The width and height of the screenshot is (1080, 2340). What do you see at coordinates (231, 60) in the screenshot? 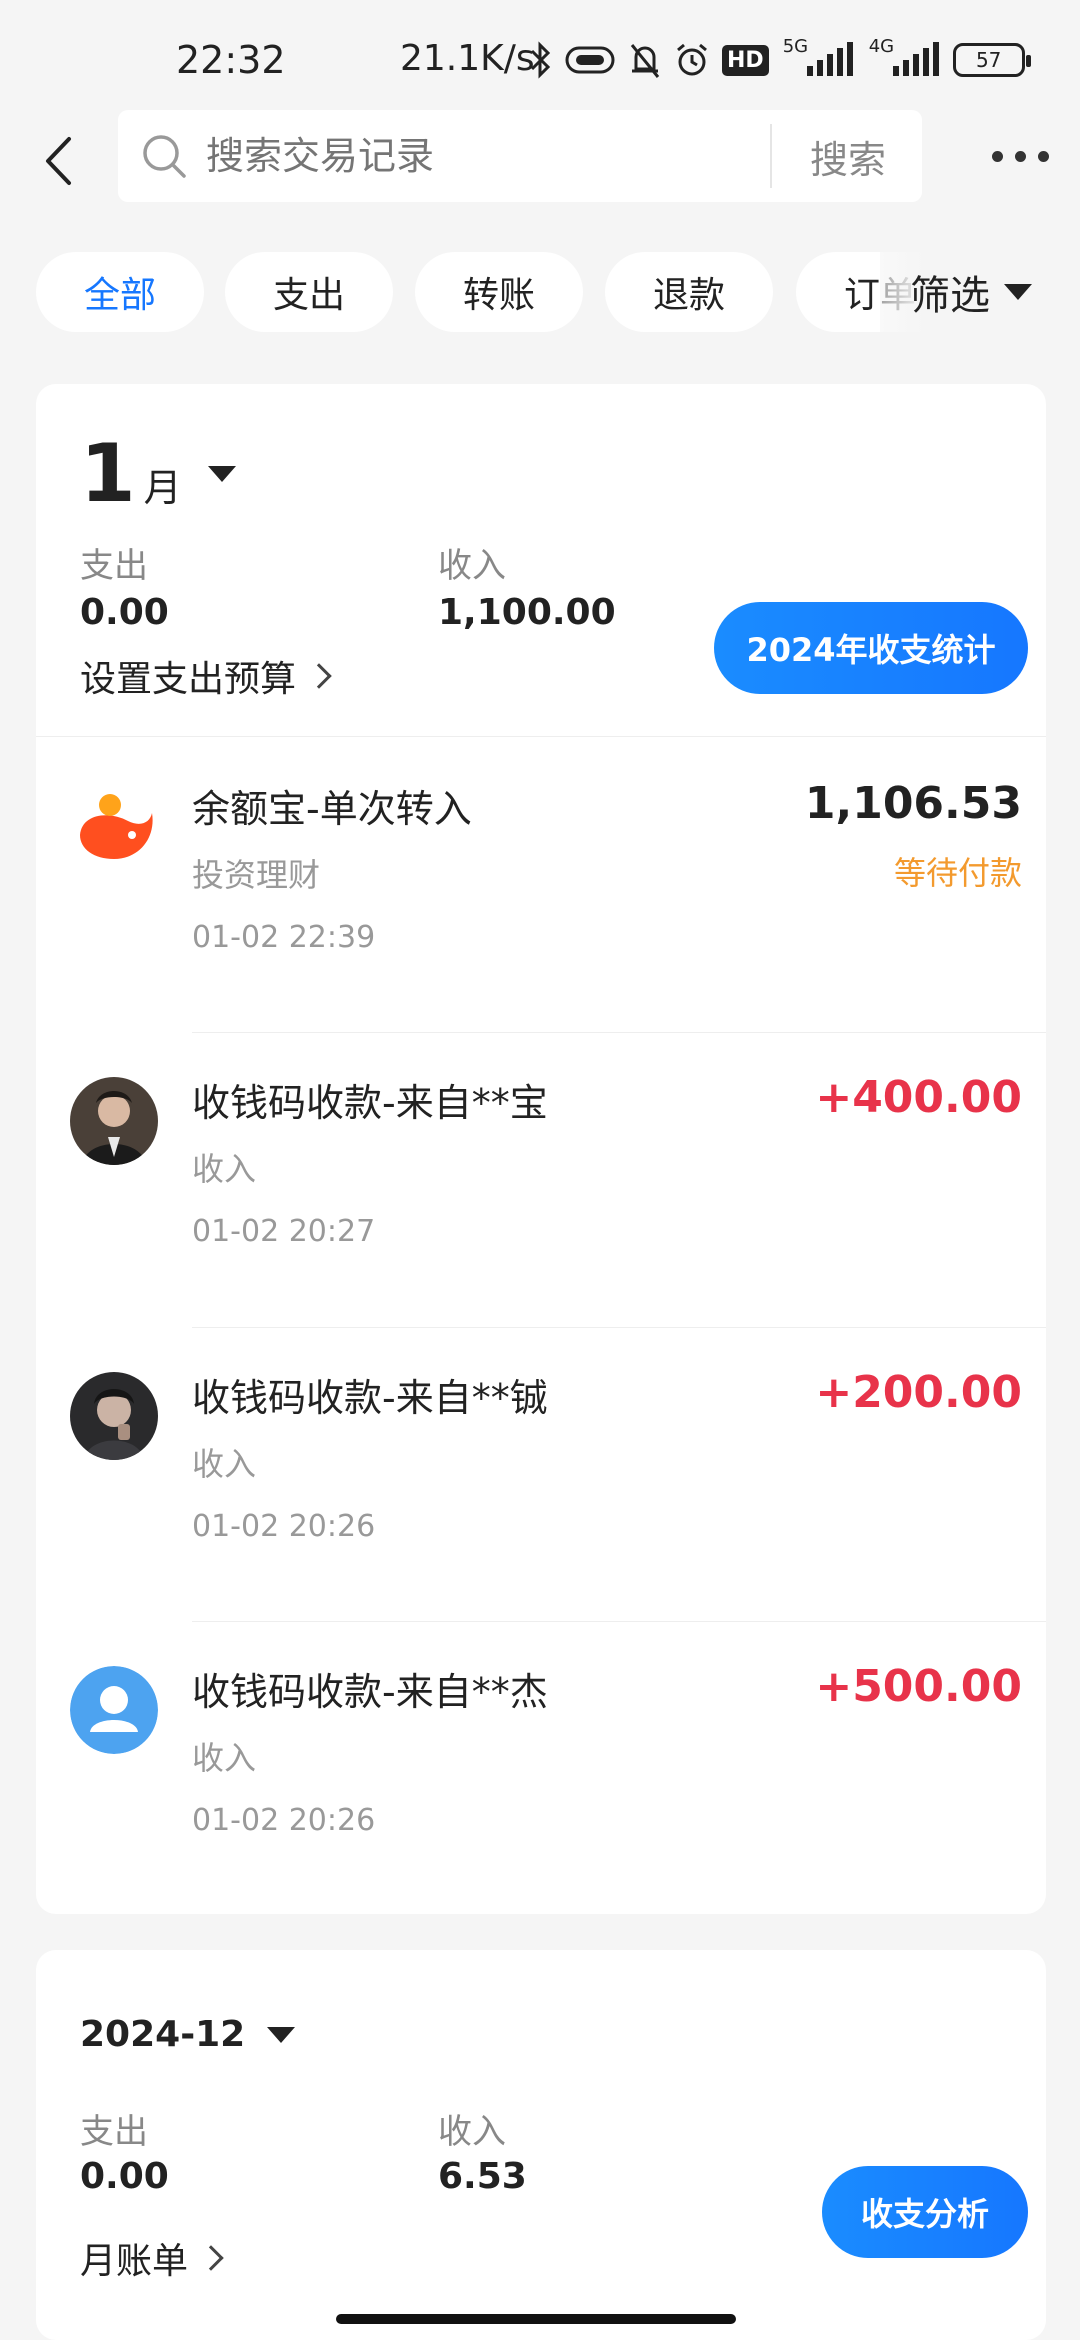
I see `status-time: 22:32` at bounding box center [231, 60].